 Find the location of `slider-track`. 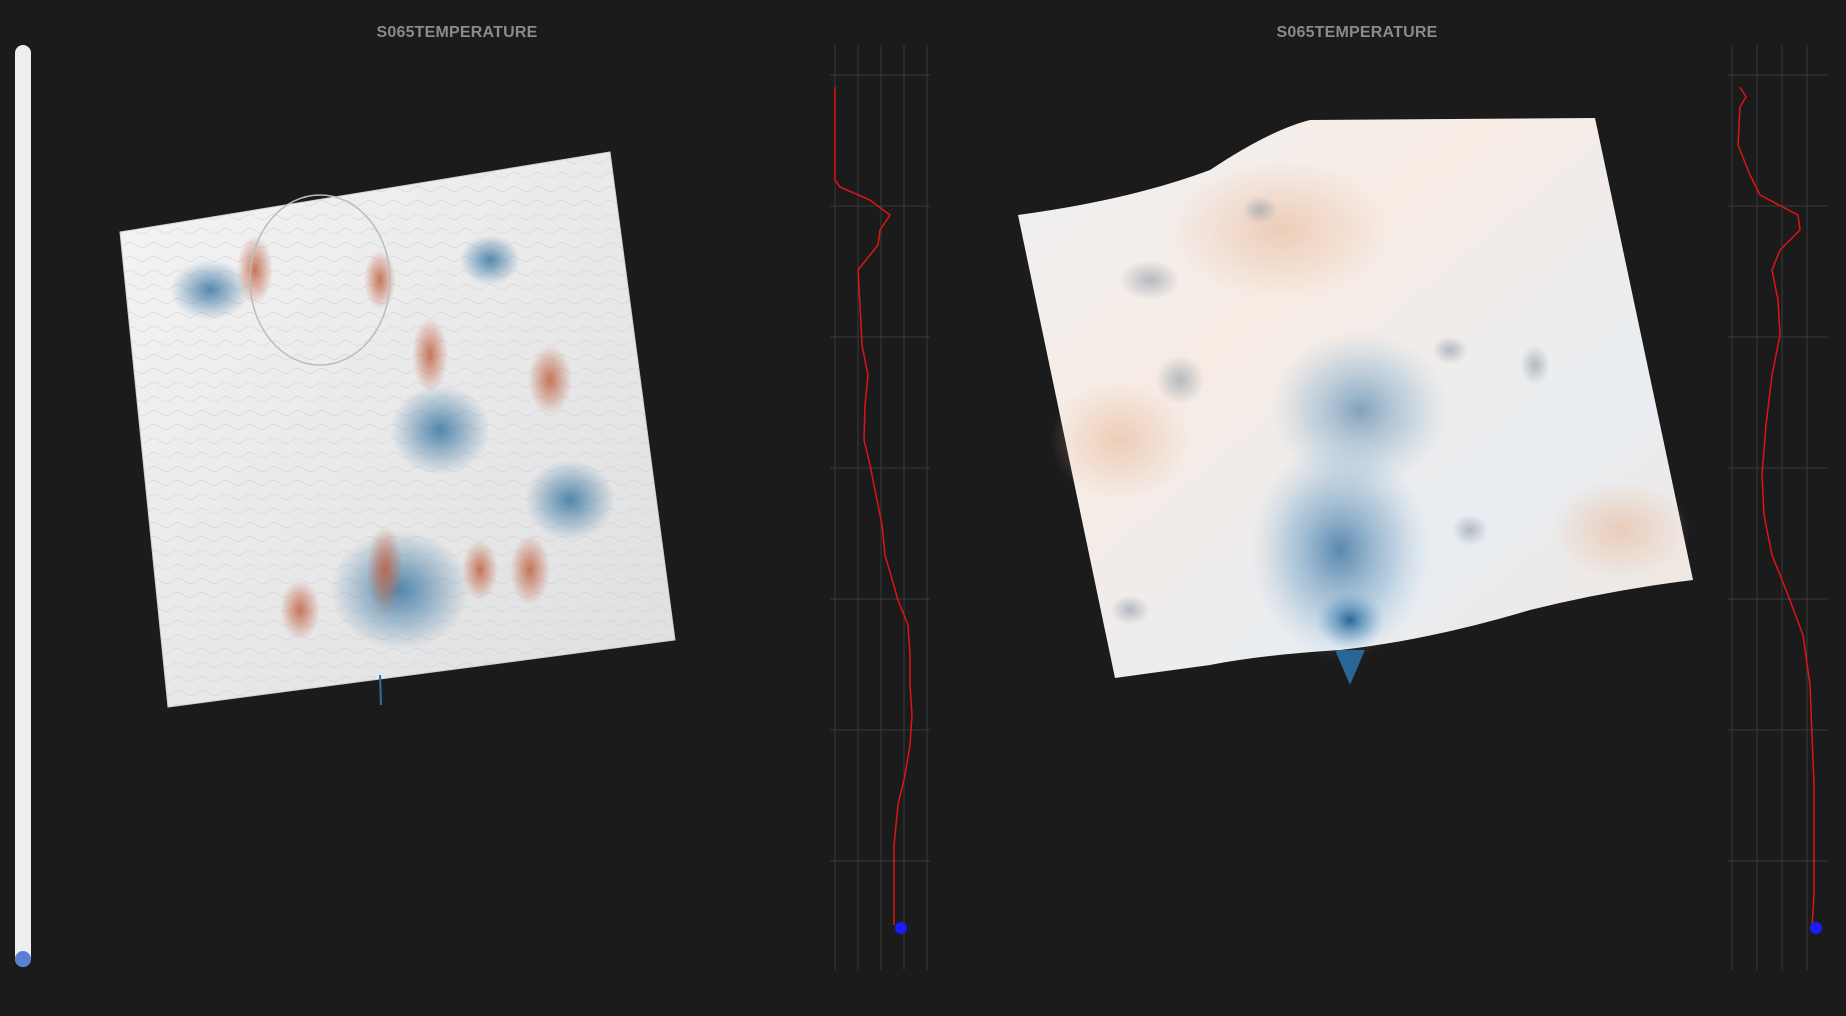

slider-track is located at coordinates (23, 506).